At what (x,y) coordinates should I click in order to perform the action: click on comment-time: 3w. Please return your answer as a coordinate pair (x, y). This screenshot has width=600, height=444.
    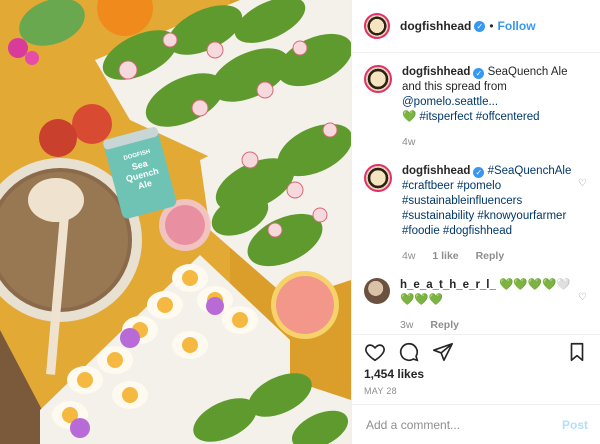
    Looking at the image, I should click on (406, 325).